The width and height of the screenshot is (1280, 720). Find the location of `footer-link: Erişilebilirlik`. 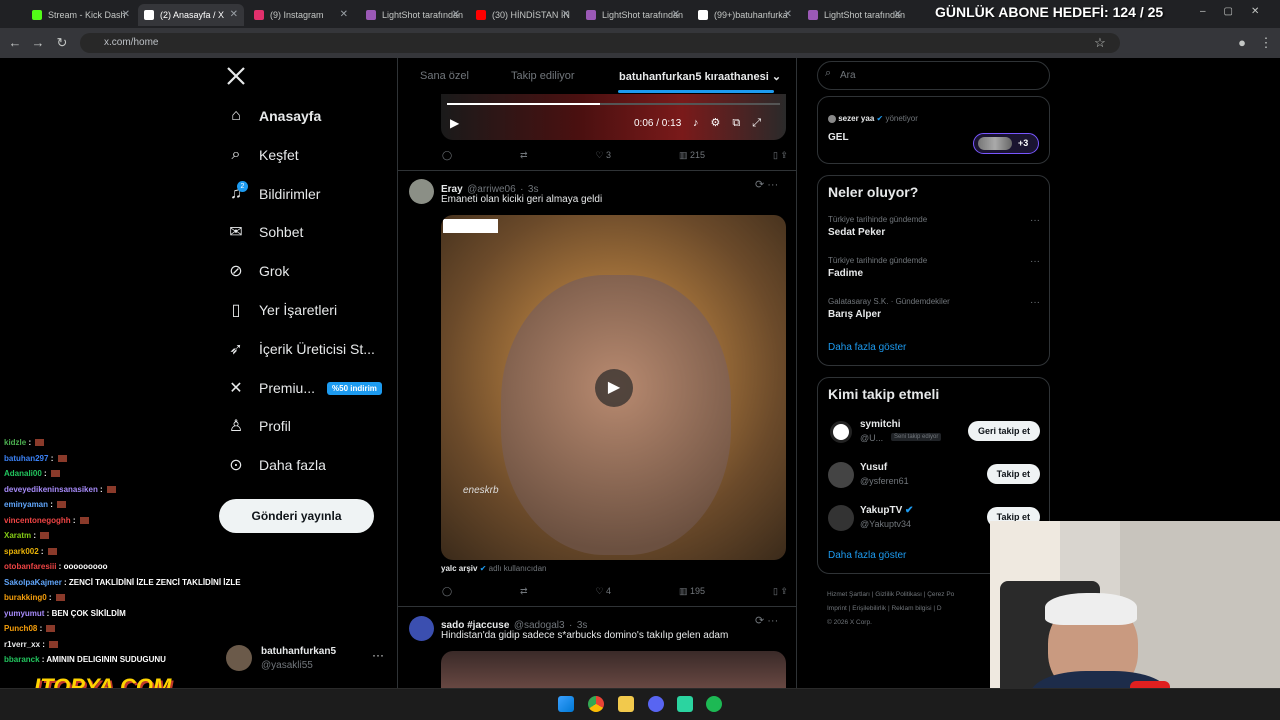

footer-link: Erişilebilirlik is located at coordinates (869, 608).